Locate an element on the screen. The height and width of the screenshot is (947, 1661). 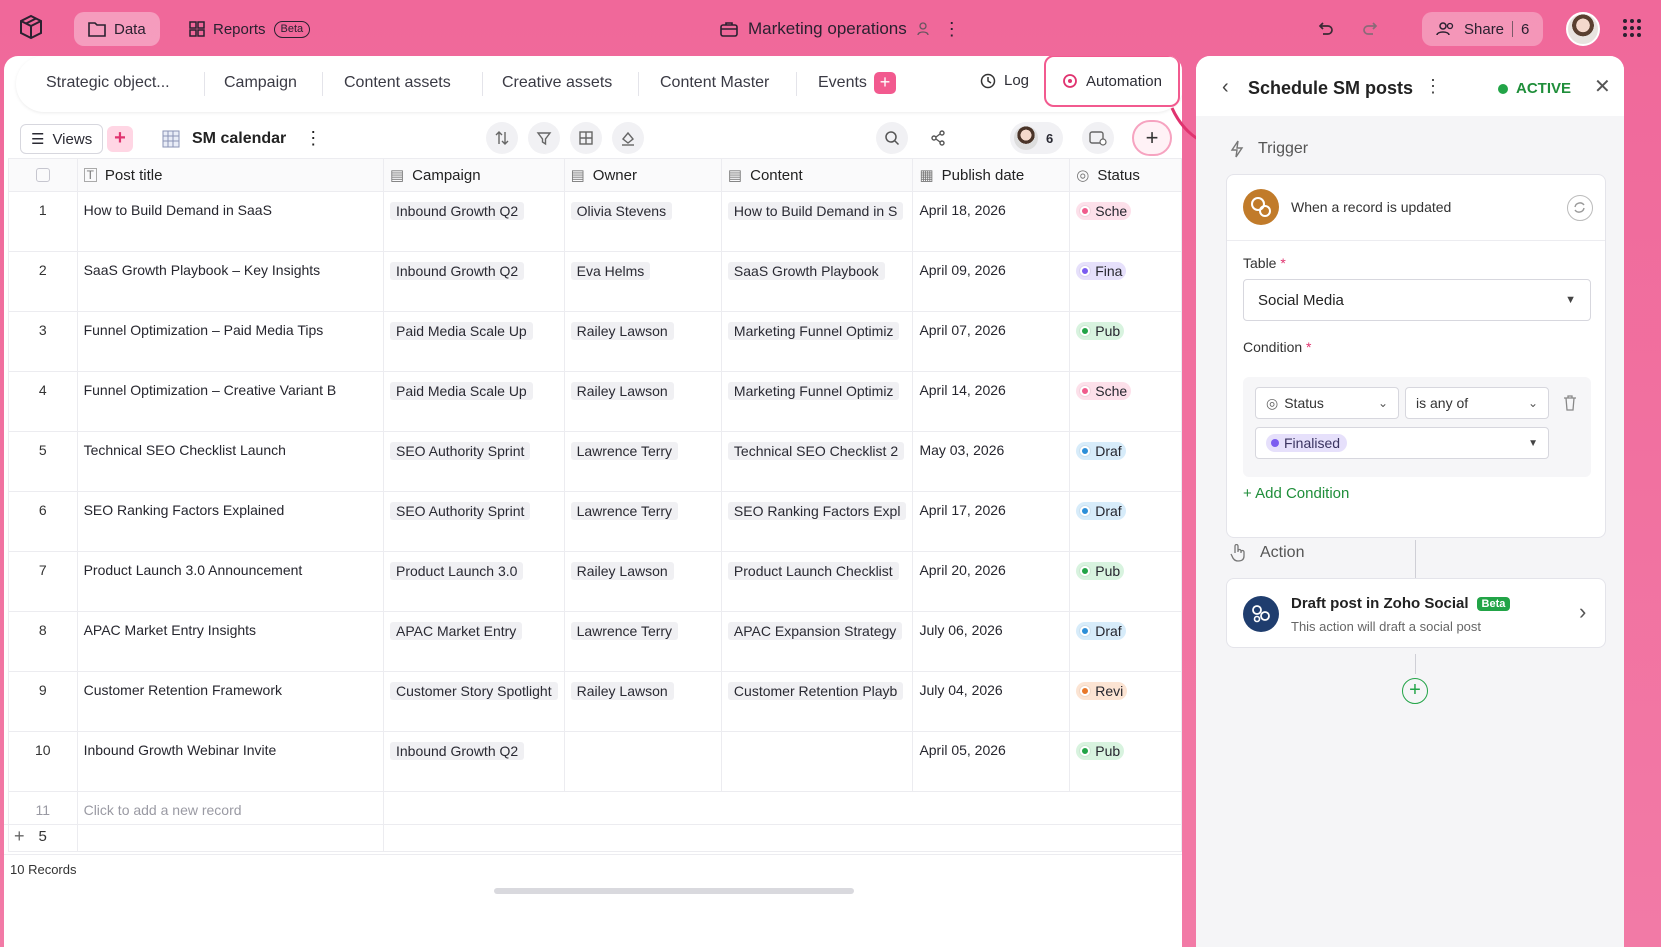
campaign-cell: SEO Authority Sprint is located at coordinates (473, 461).